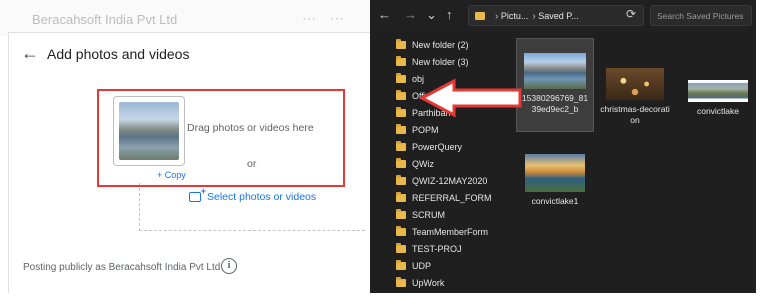 Image resolution: width=768 pixels, height=306 pixels. I want to click on info-icon: i, so click(229, 266).